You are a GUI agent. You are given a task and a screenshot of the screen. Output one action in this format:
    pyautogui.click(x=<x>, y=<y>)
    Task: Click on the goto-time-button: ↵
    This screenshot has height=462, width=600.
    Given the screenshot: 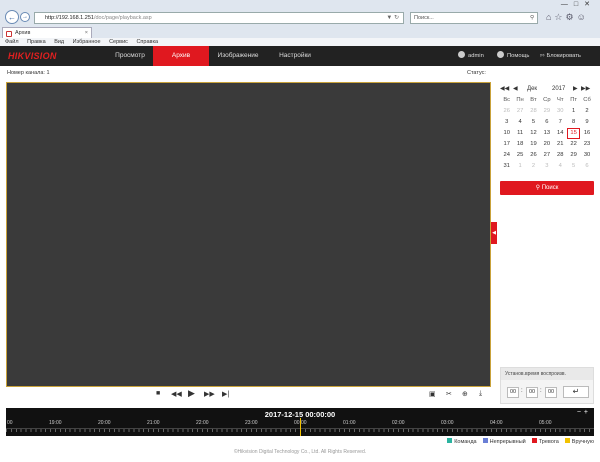 What is the action you would take?
    pyautogui.click(x=576, y=392)
    